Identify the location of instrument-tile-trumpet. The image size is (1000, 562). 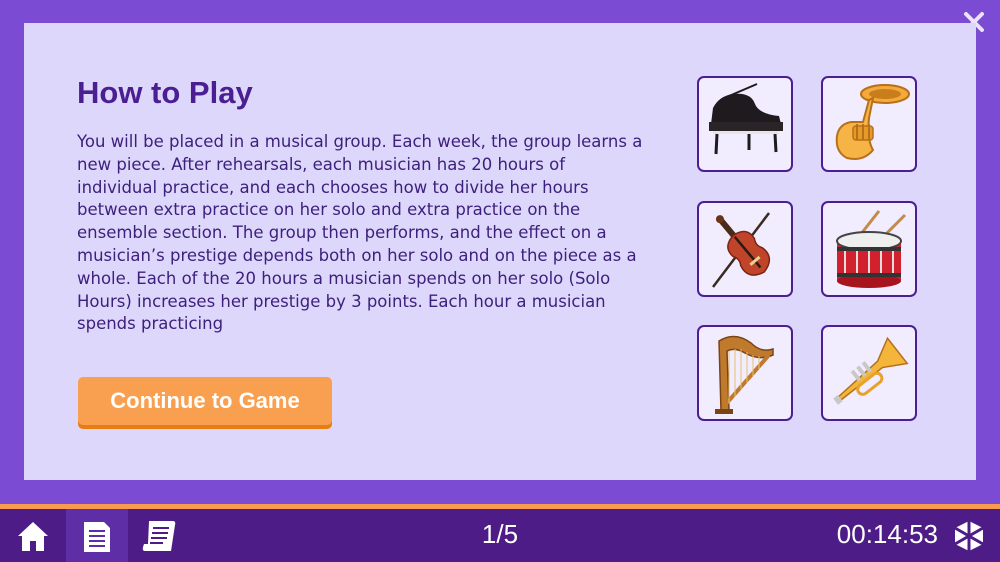
(869, 373).